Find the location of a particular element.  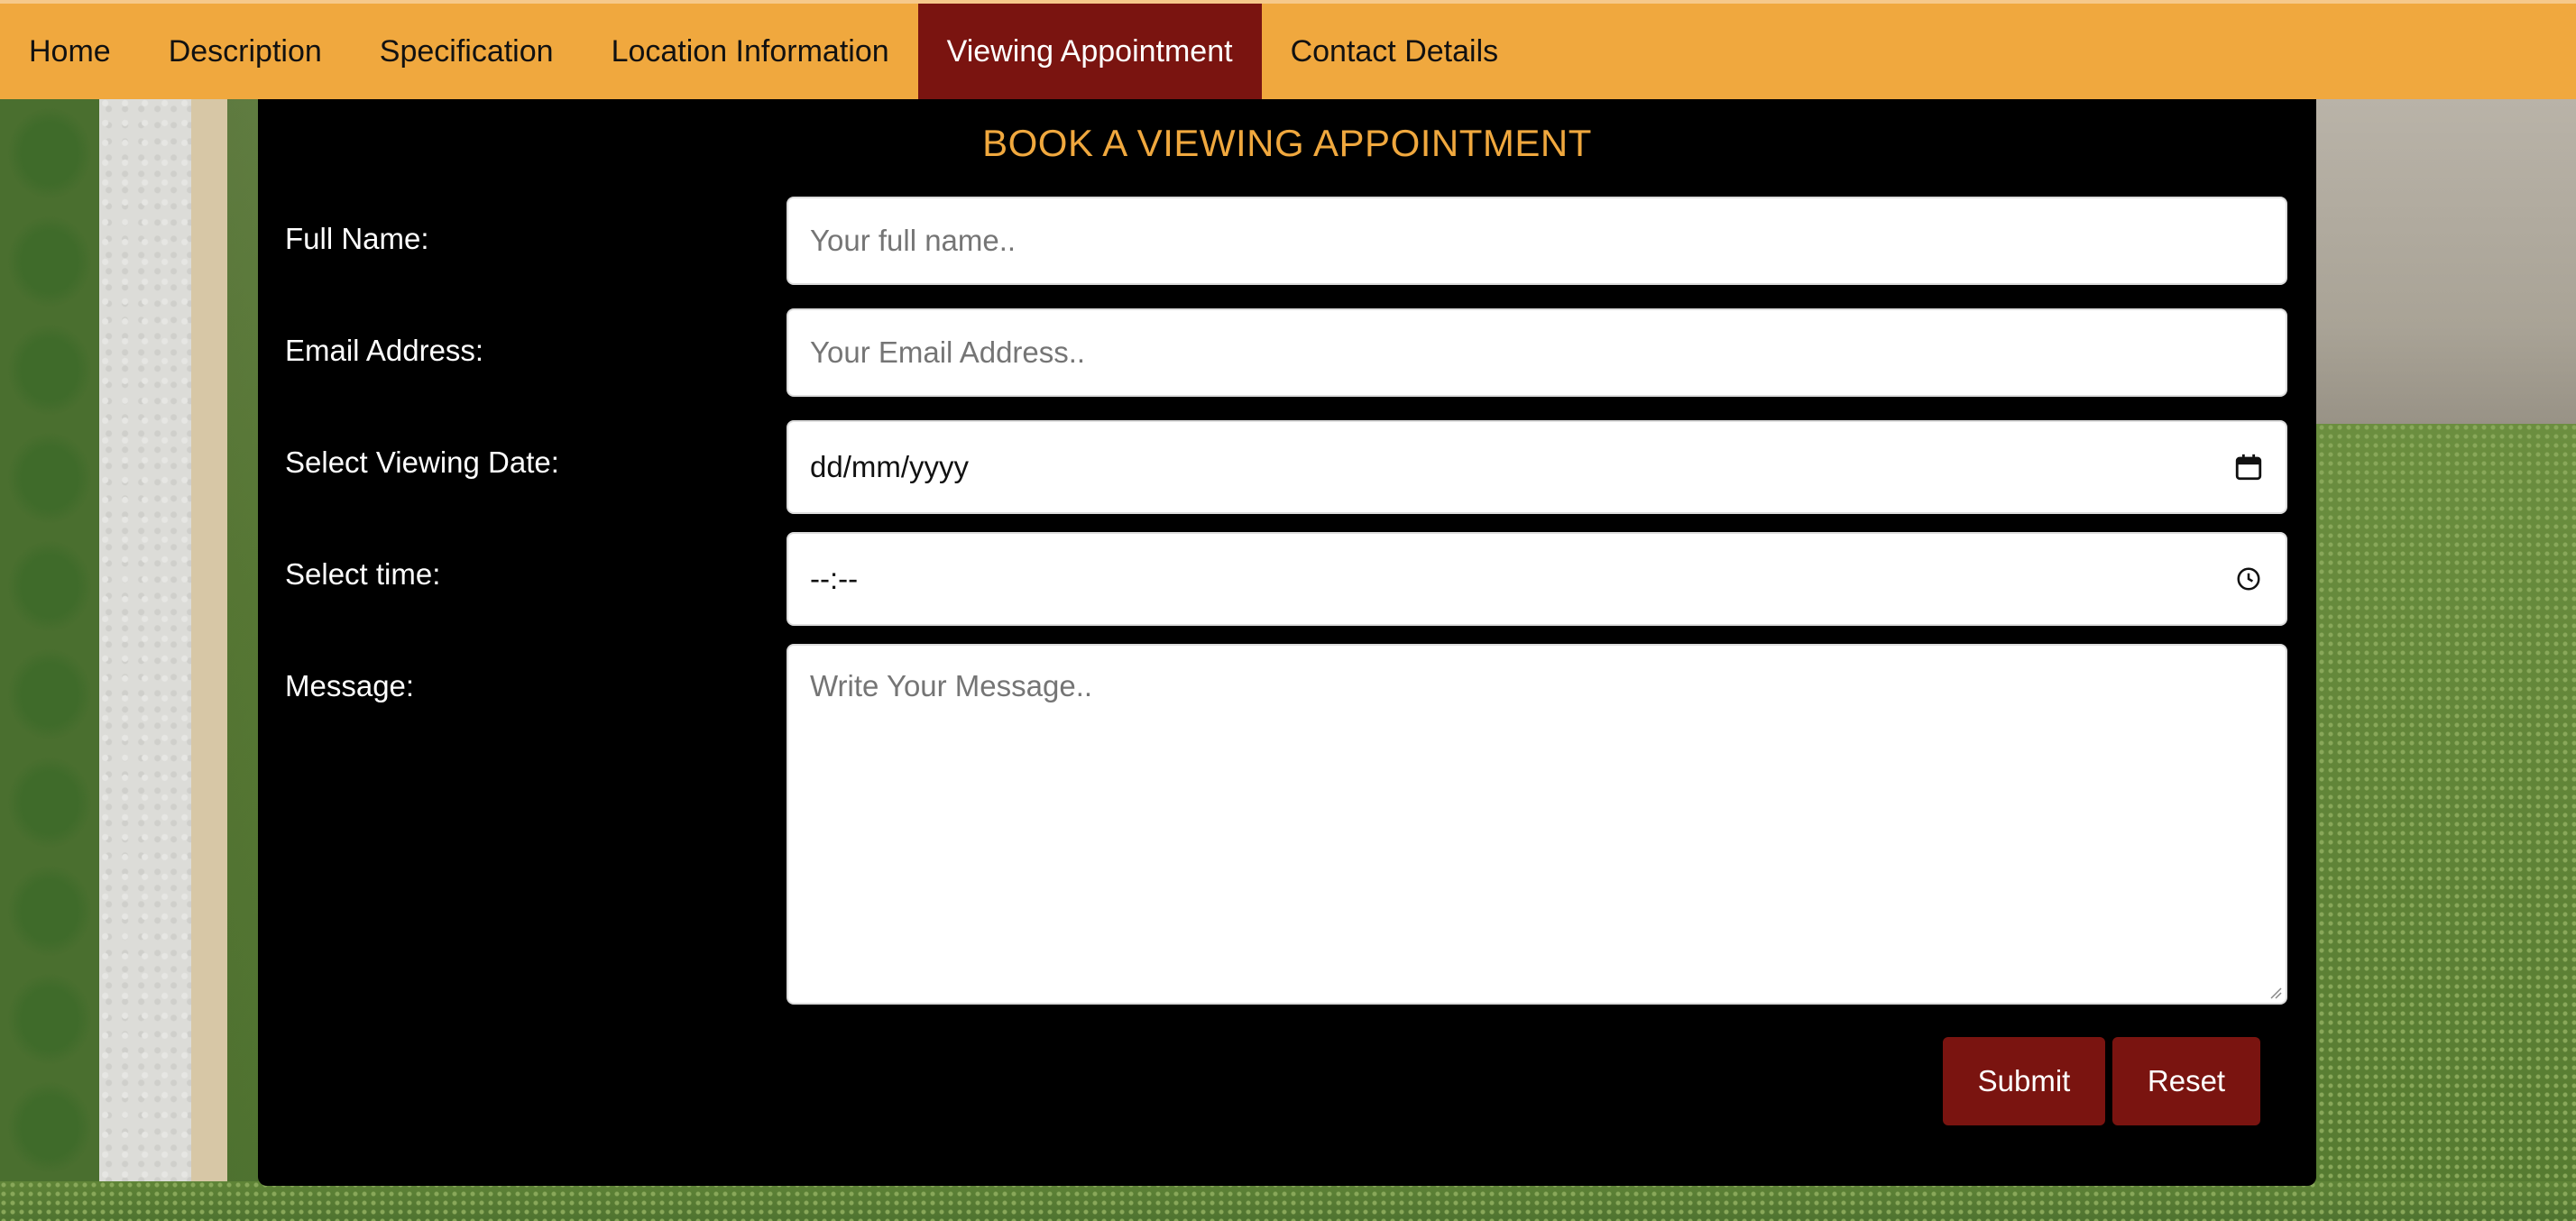

resize-handle-icon is located at coordinates (2275, 992).